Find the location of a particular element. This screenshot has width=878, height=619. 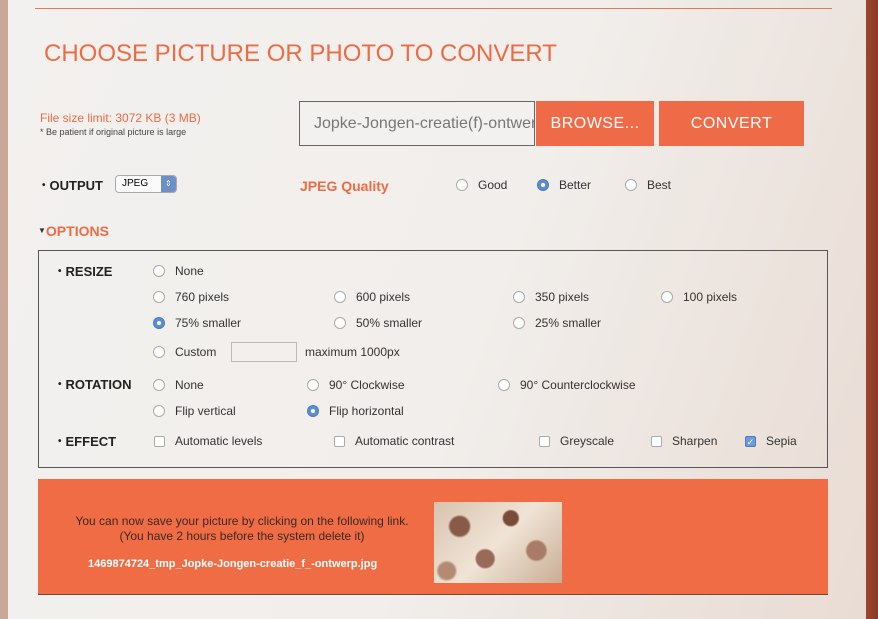

options-toggle: ▼OPTIONS is located at coordinates (73, 231).